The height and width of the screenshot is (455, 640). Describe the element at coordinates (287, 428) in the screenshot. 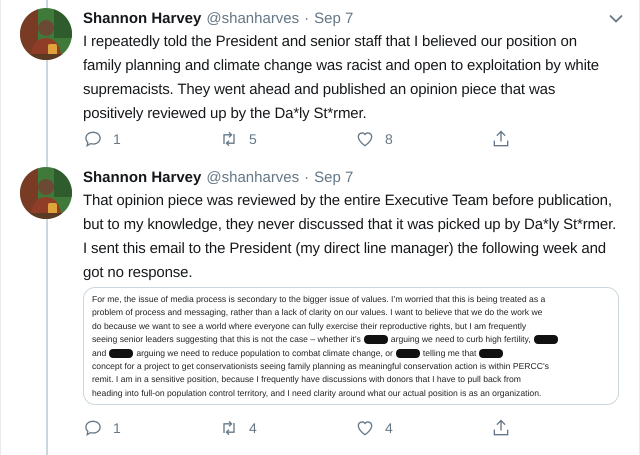

I see `retweet-button: 4` at that location.